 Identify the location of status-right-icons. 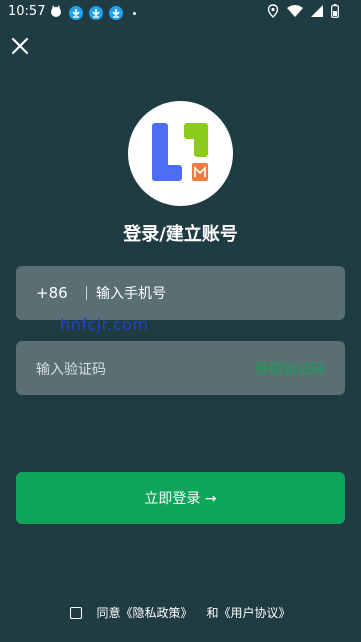
(303, 13).